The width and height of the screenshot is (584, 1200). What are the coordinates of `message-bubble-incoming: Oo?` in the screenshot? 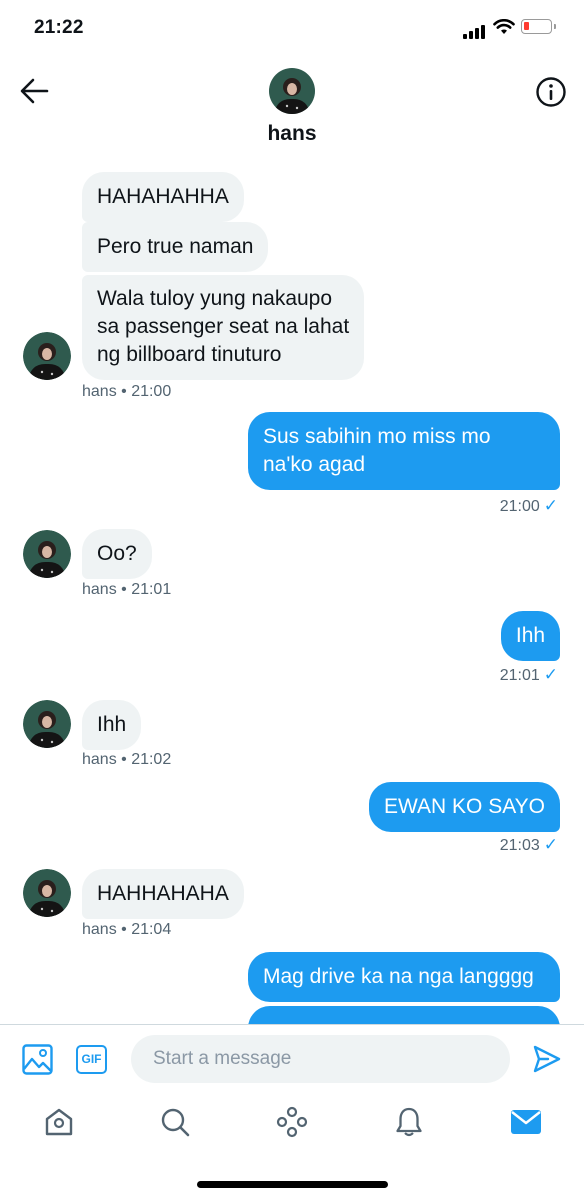 It's located at (117, 554).